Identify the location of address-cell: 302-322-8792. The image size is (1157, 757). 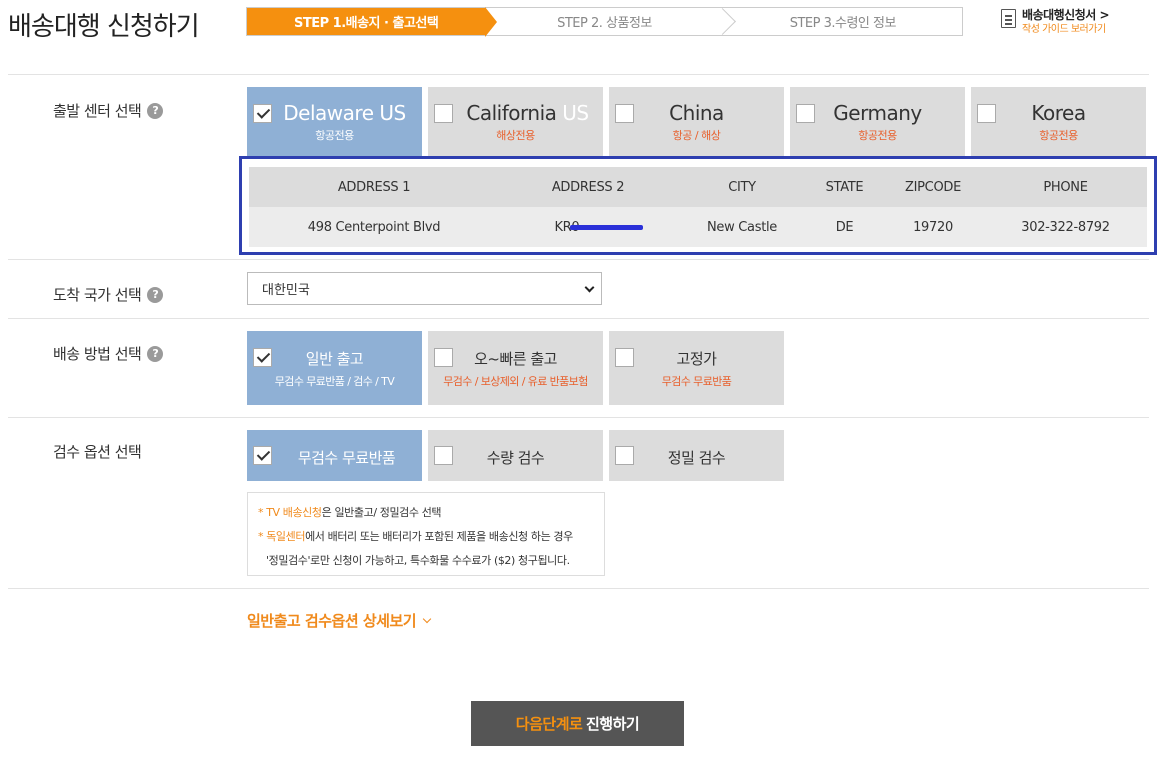
(1065, 227).